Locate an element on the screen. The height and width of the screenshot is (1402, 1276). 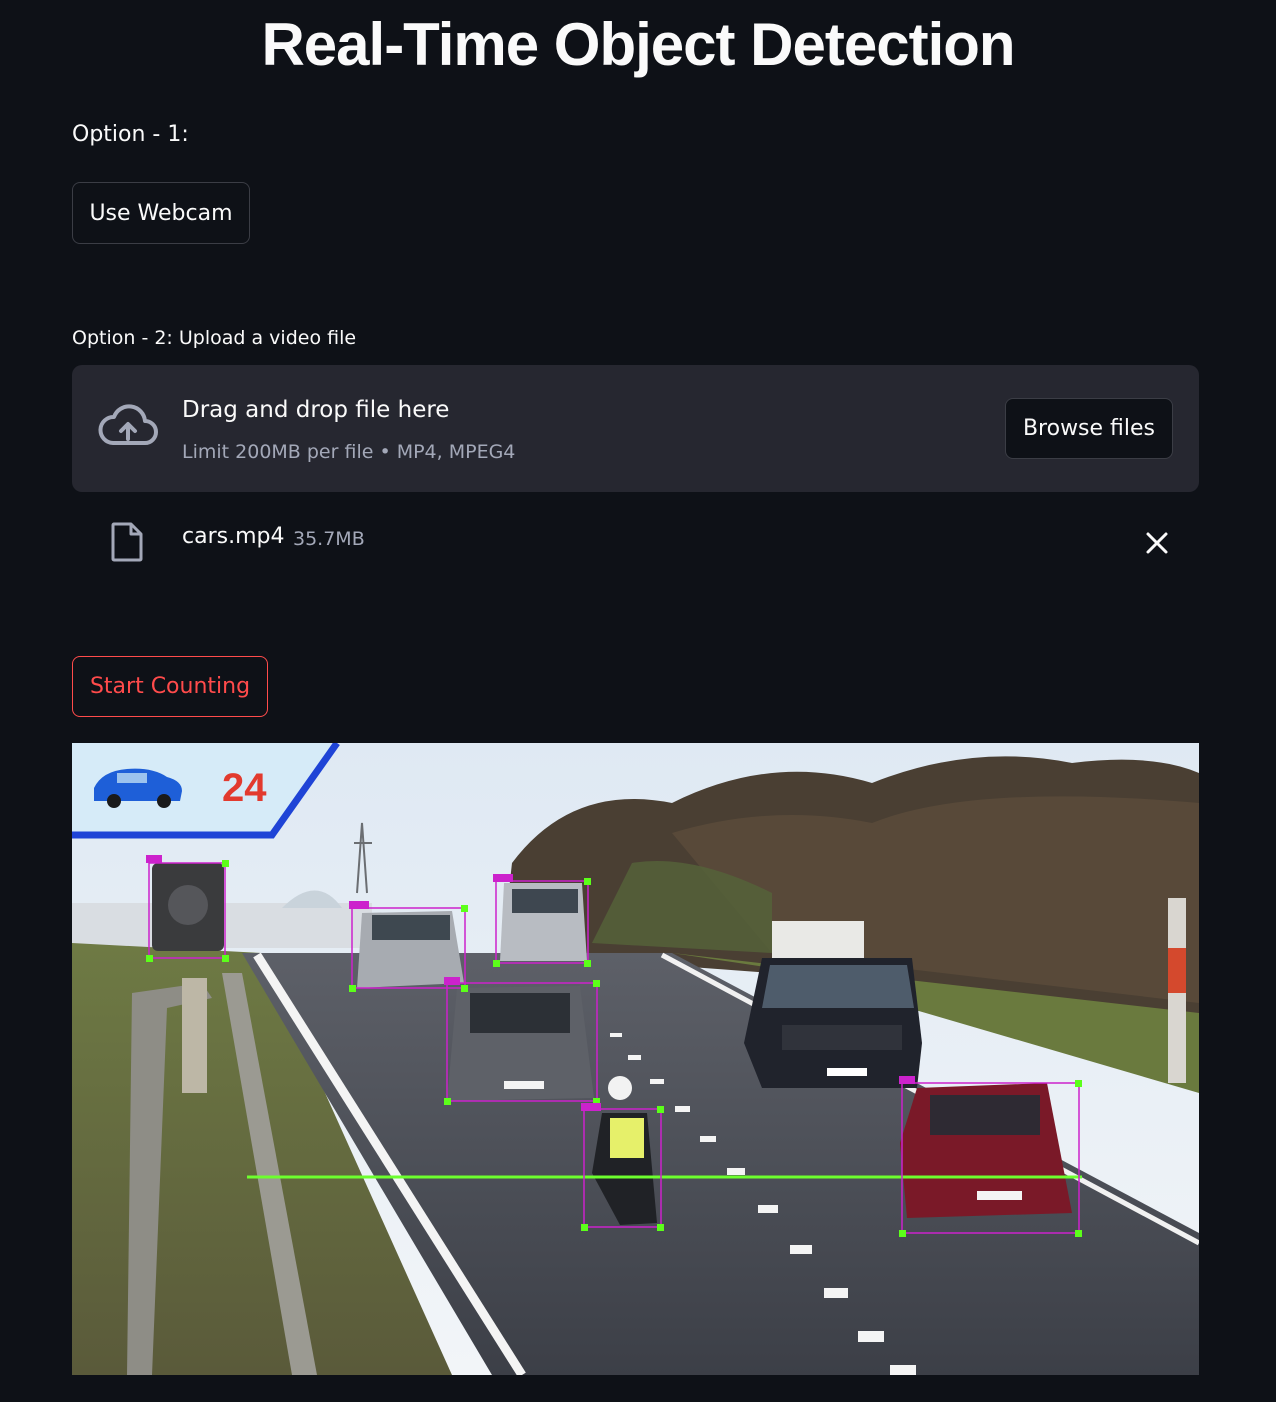
option-2-label: Option - 2: Upload a video file is located at coordinates (214, 338).